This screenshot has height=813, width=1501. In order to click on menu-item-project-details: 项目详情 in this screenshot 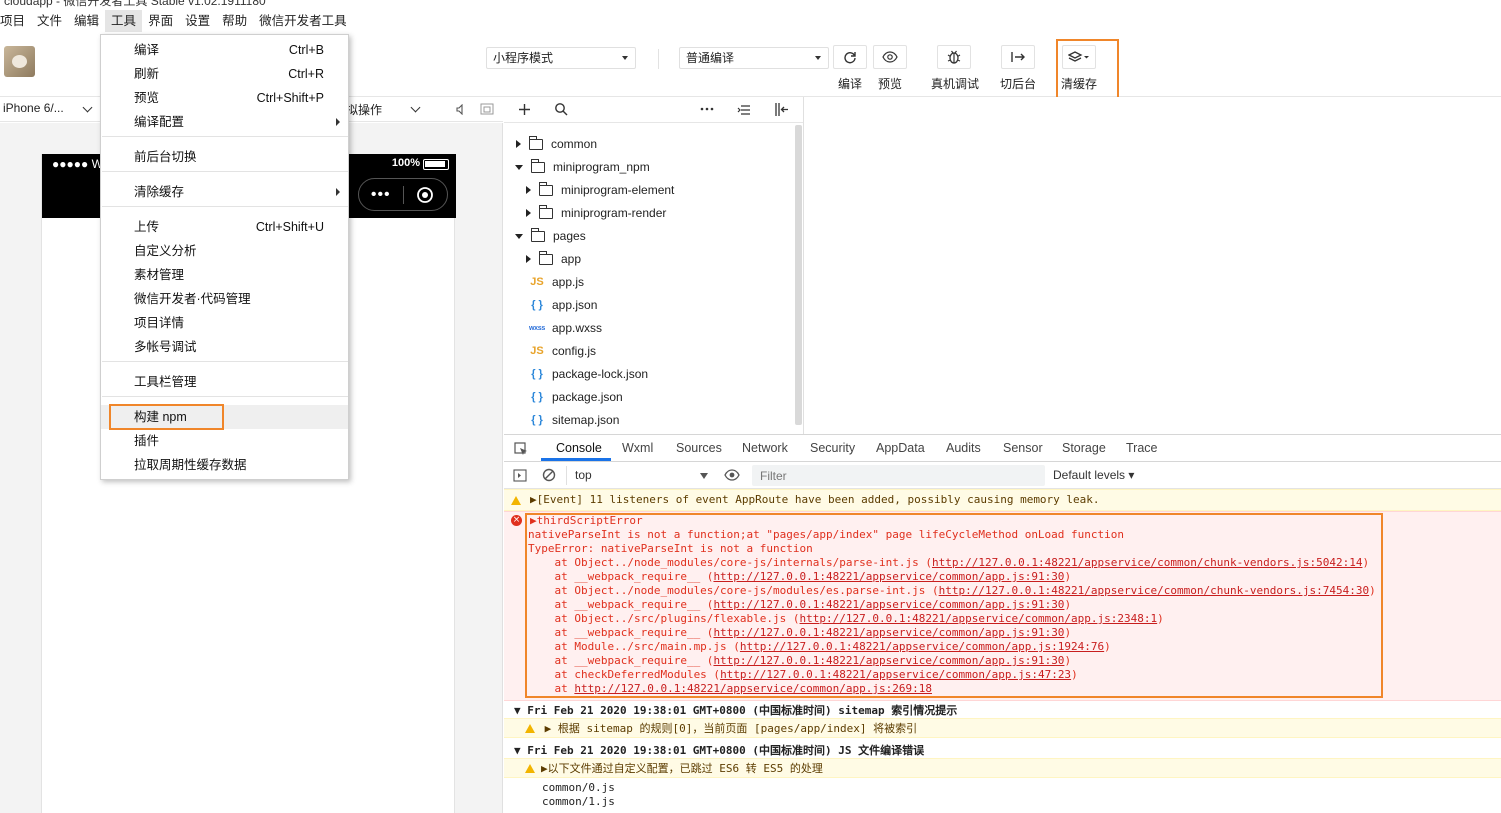, I will do `click(224, 323)`.